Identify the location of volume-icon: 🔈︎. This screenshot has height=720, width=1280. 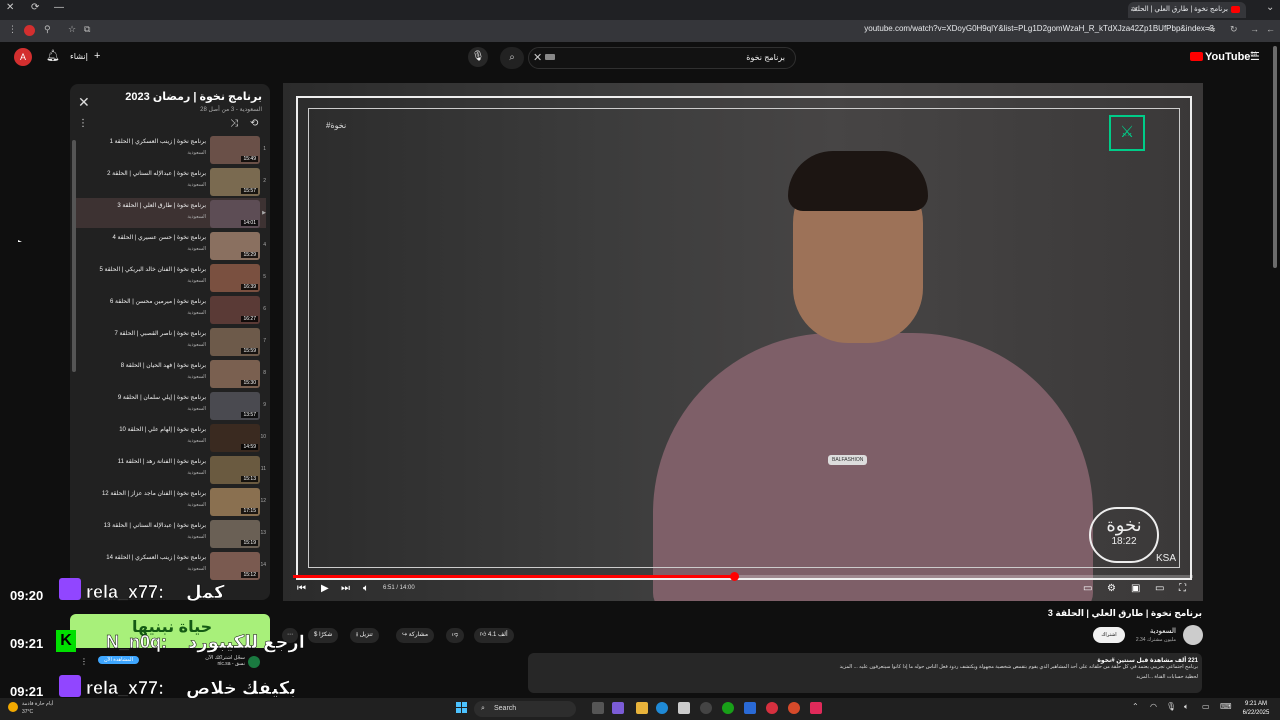
(366, 588).